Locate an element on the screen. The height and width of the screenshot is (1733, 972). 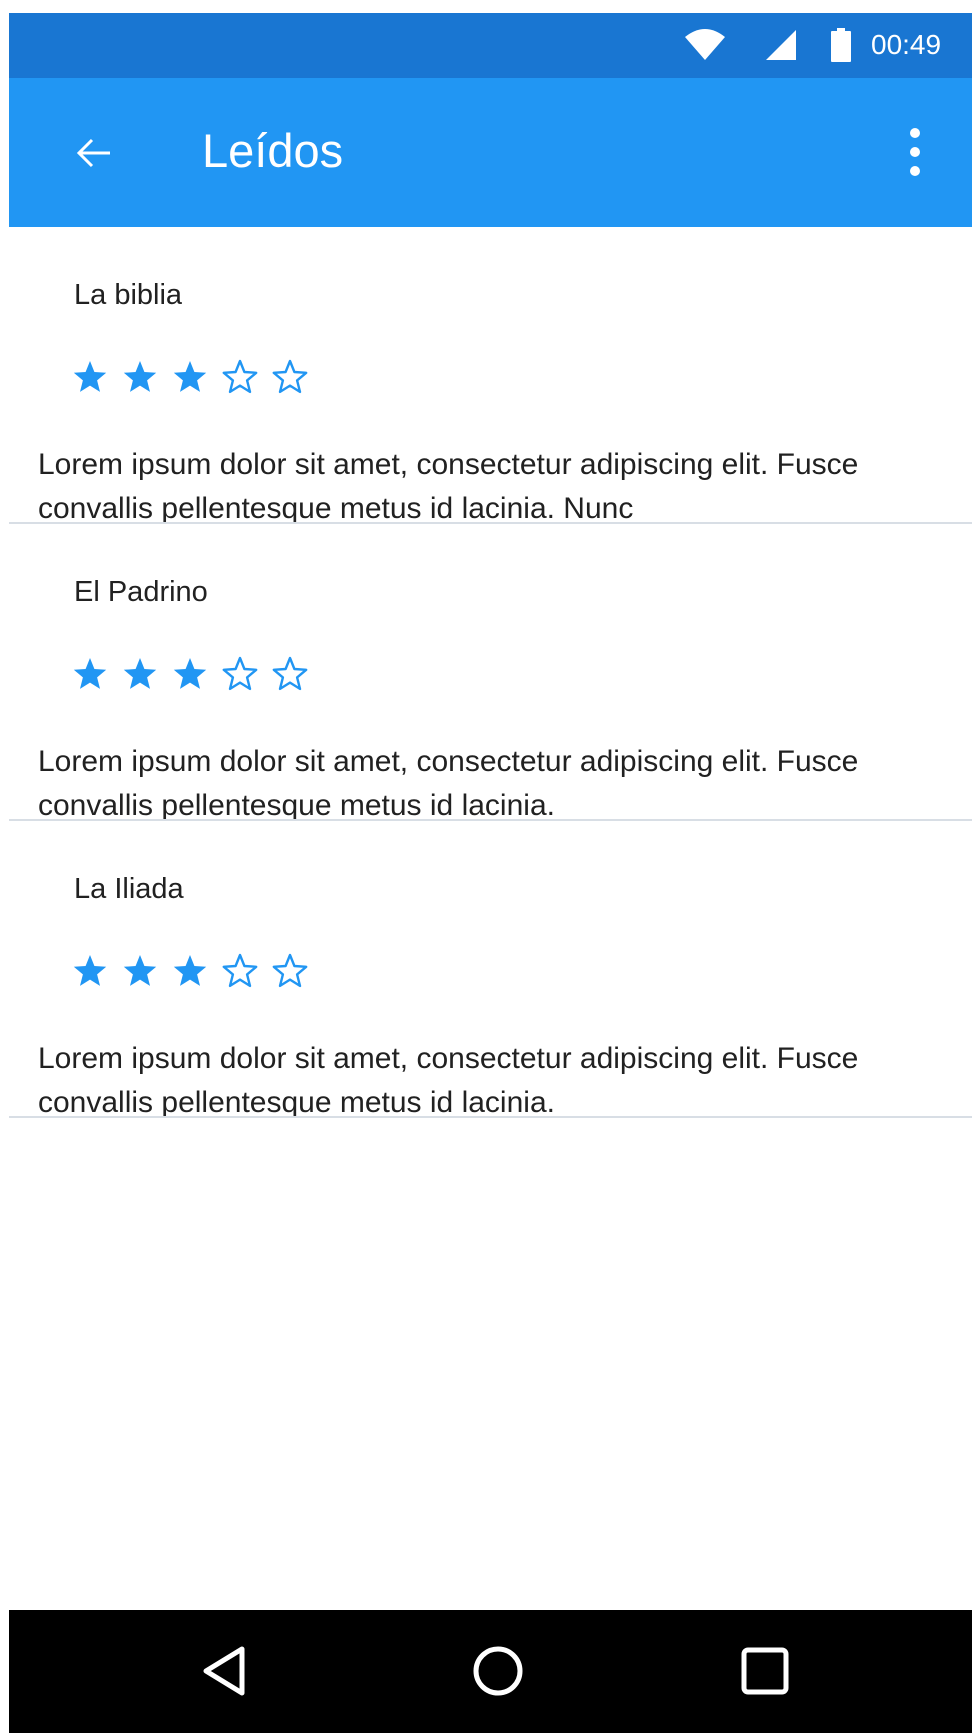
nav-recents-square-icon is located at coordinates (765, 1671).